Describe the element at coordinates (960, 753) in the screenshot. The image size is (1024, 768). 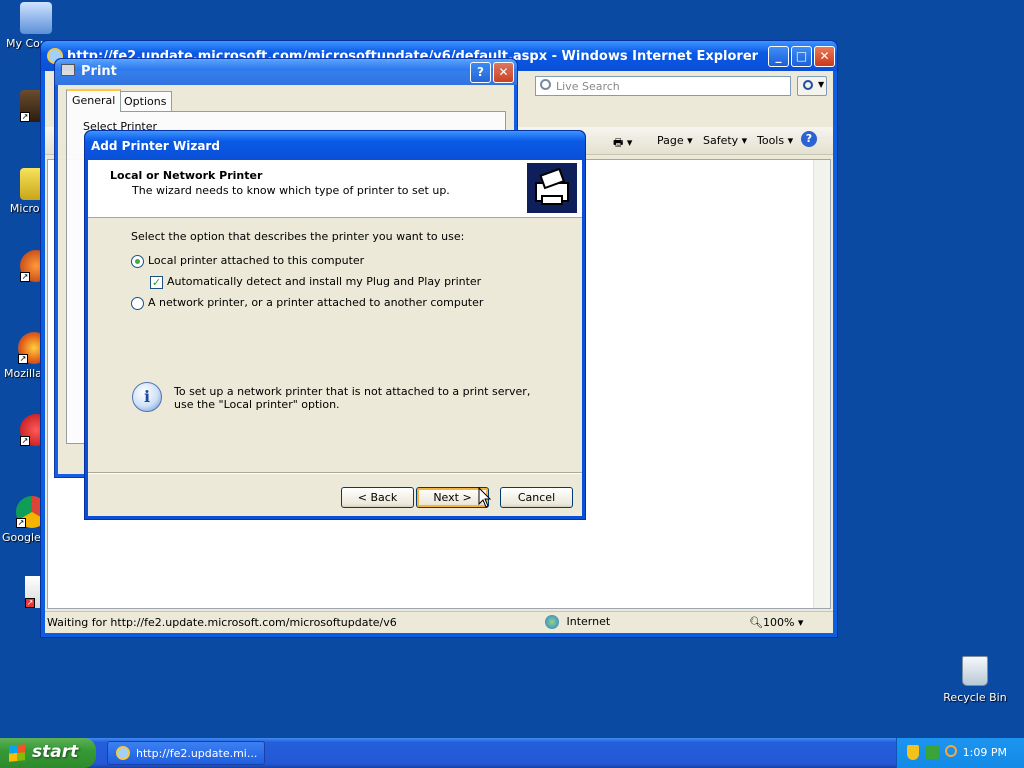
I see `system-tray: 1:09 PM` at that location.